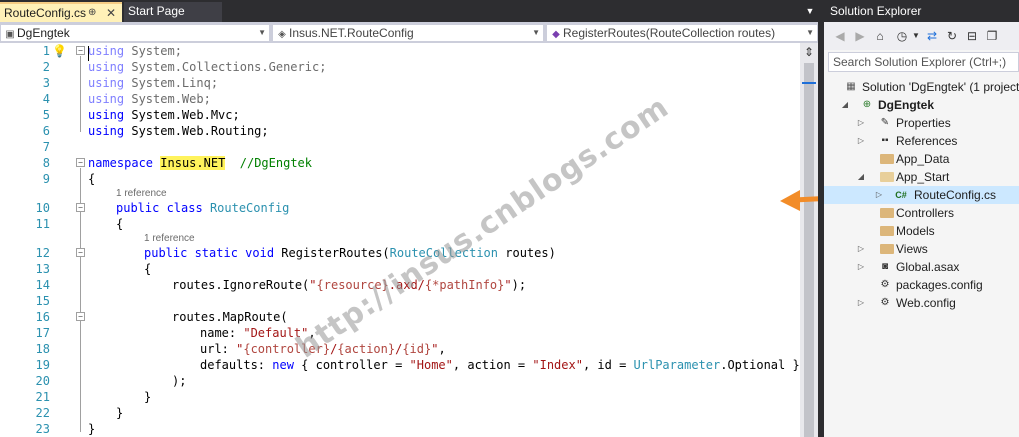  What do you see at coordinates (880, 36) in the screenshot?
I see `home-icon: ⌂` at bounding box center [880, 36].